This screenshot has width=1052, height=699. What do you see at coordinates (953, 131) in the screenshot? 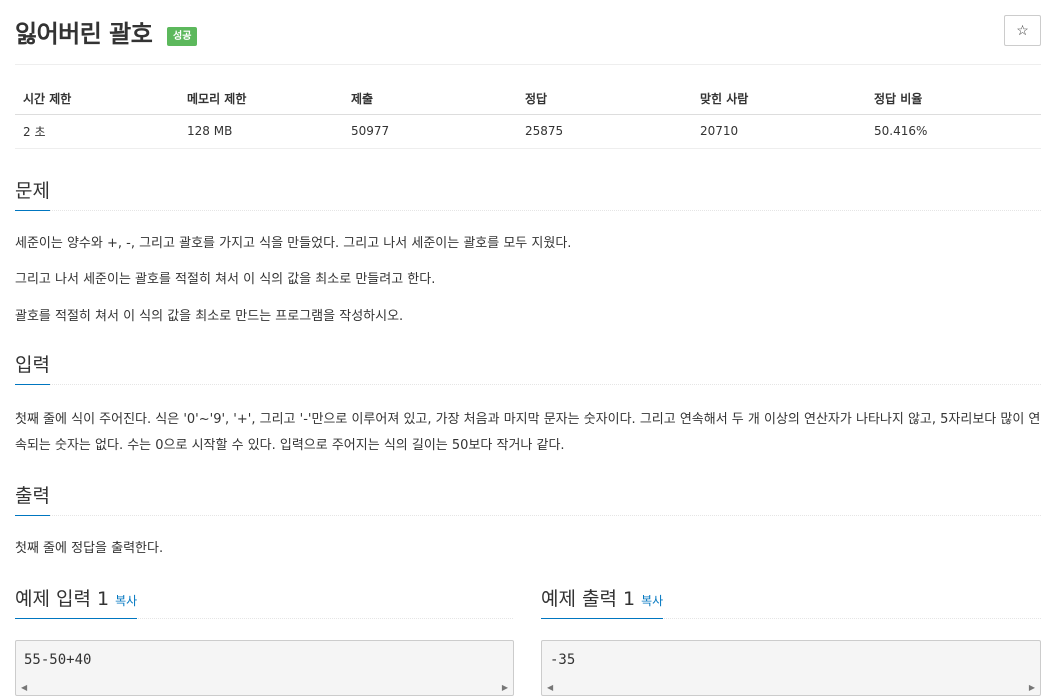
I see `table-cell: 50.416%` at bounding box center [953, 131].